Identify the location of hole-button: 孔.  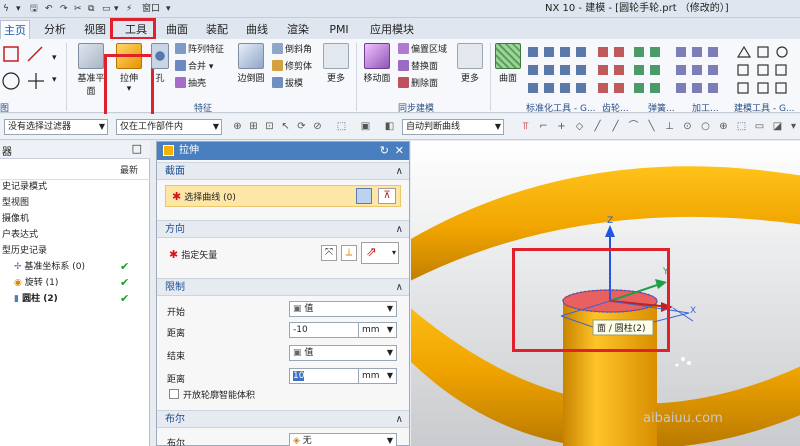
(160, 63).